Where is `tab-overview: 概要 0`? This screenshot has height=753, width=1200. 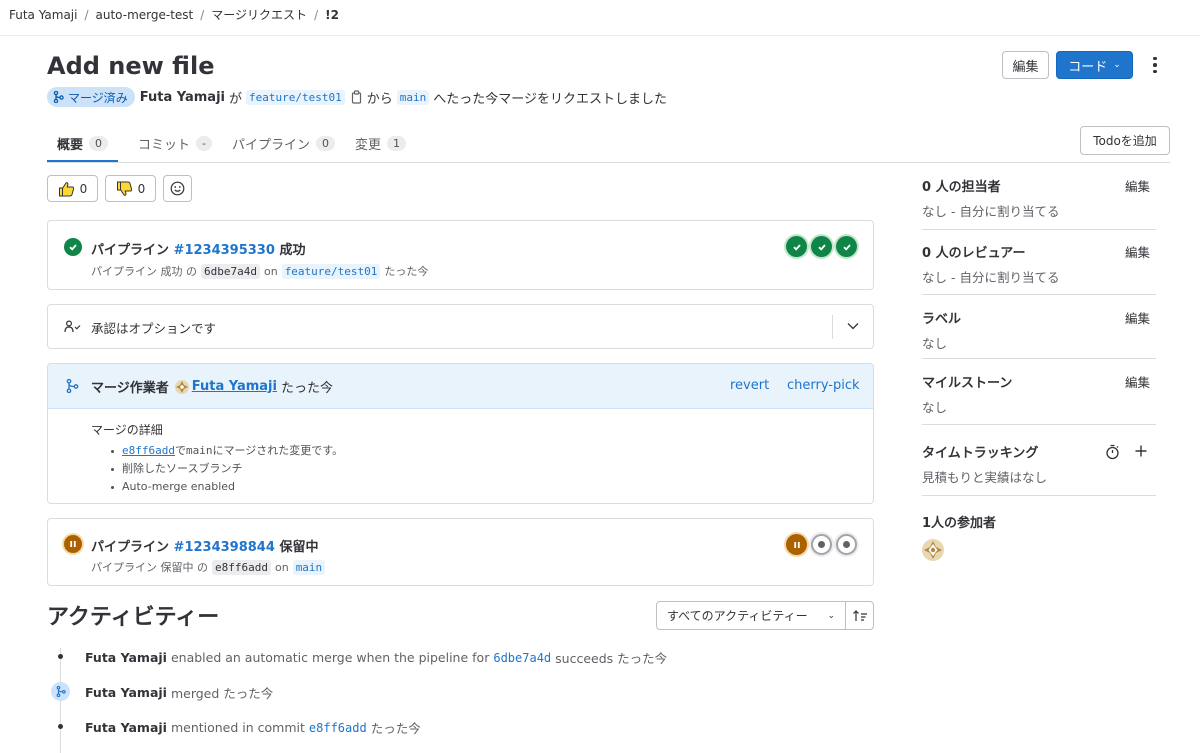
tab-overview: 概要 0 is located at coordinates (83, 143).